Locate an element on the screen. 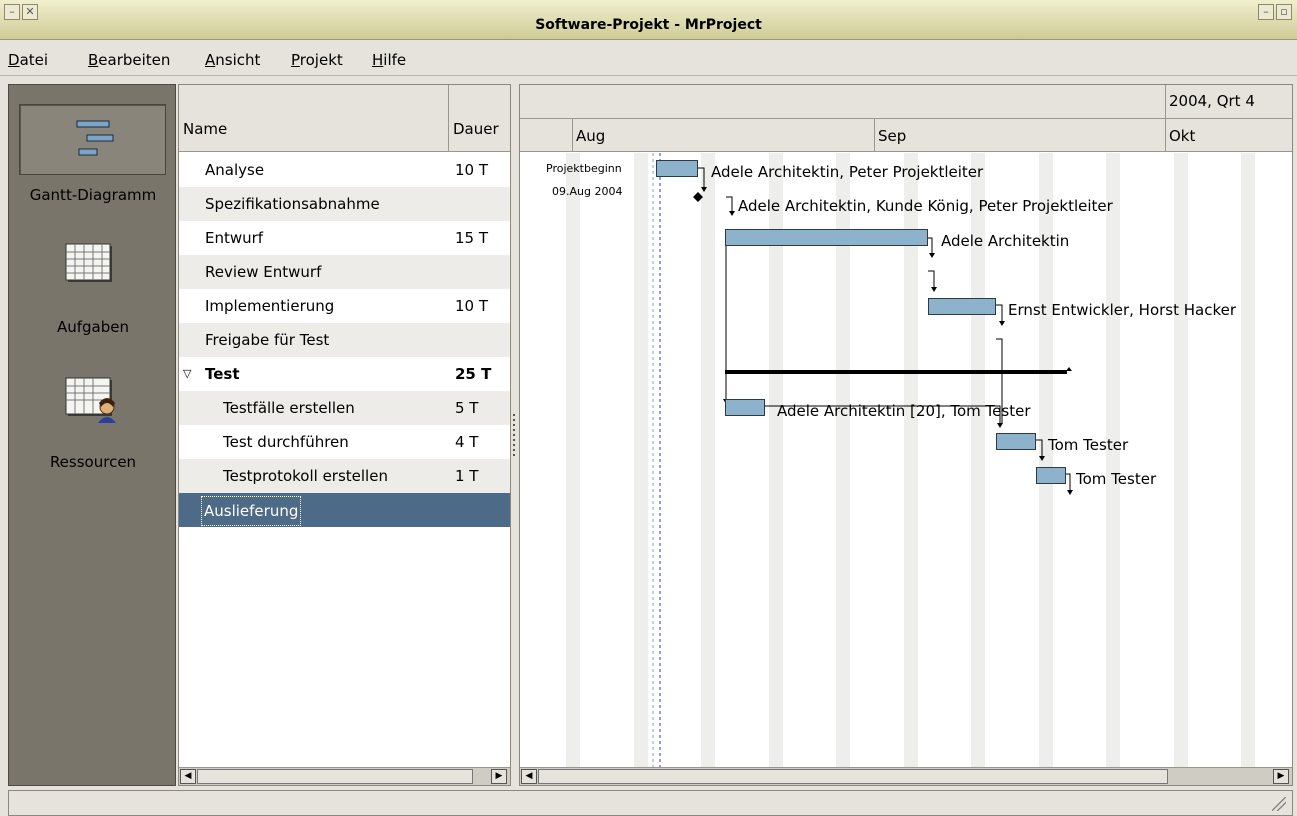 The image size is (1297, 816). pane-splitter is located at coordinates (515, 435).